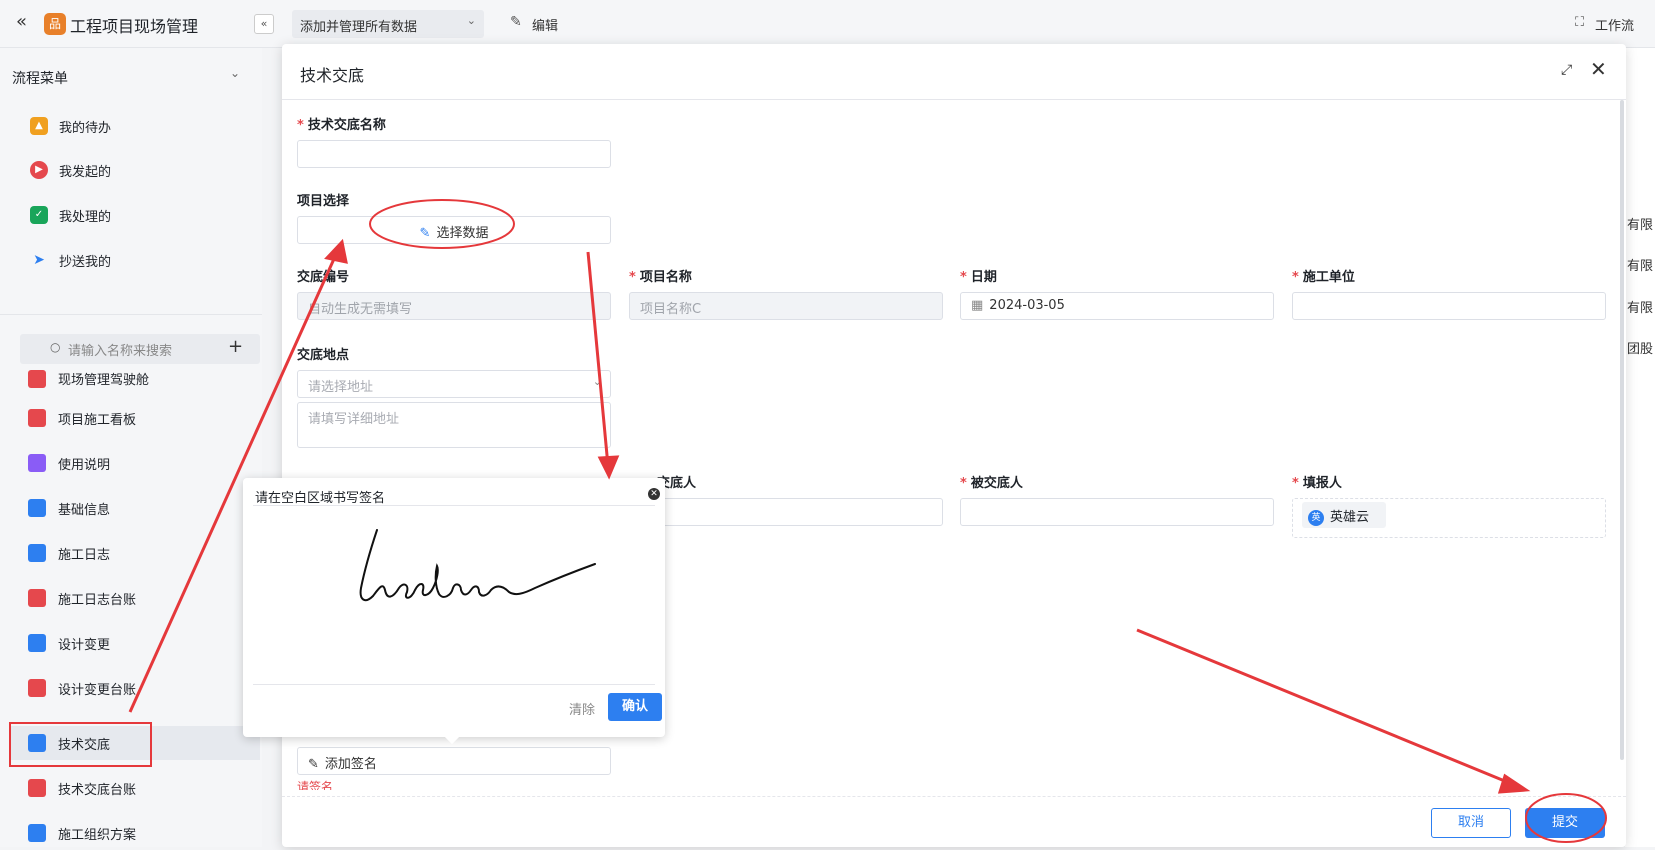 The width and height of the screenshot is (1655, 850). I want to click on nav-item-label: 技术交底, so click(84, 745).